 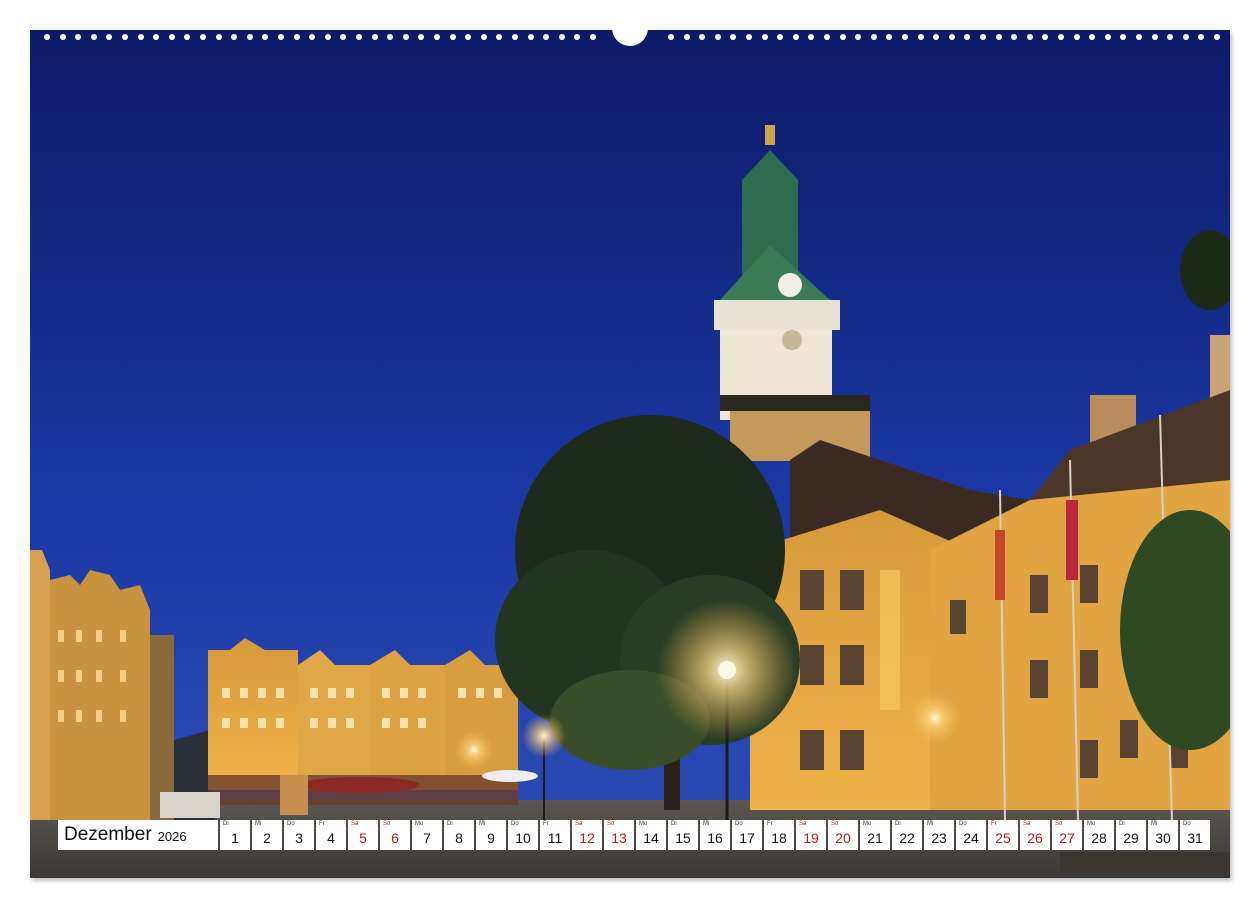 What do you see at coordinates (555, 835) in the screenshot?
I see `day-cell: Fr 11` at bounding box center [555, 835].